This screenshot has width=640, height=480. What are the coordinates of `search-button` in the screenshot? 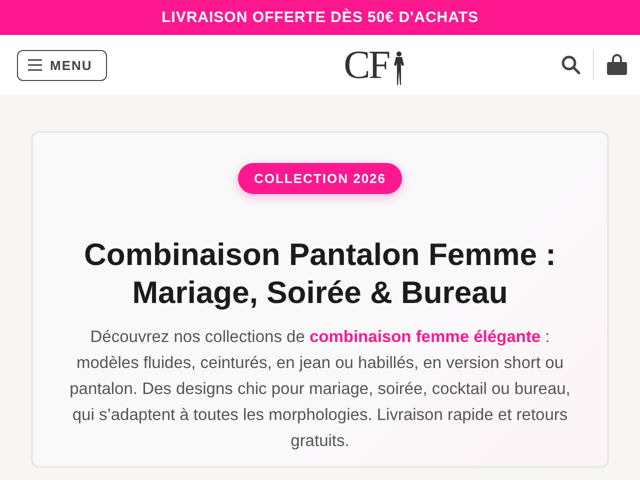 It's located at (571, 65).